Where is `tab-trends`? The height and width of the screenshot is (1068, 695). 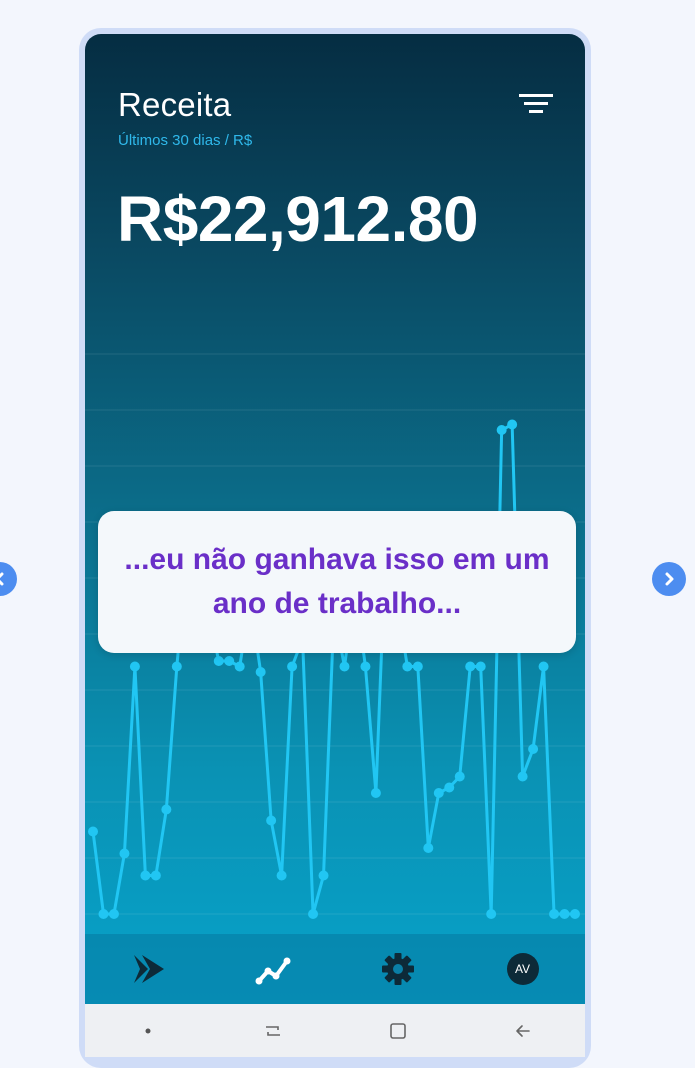
tab-trends is located at coordinates (273, 969).